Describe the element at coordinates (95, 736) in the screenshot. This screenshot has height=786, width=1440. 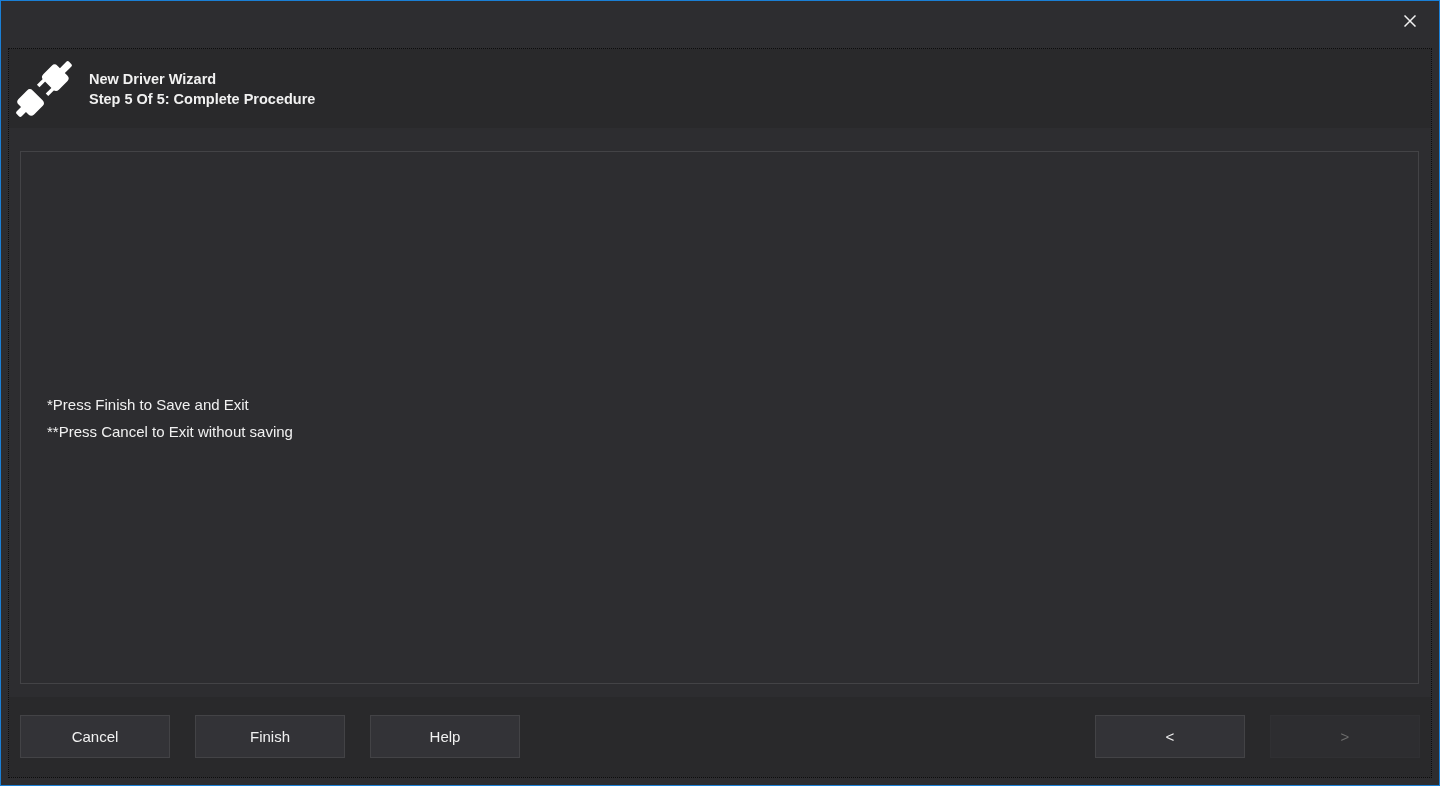
I see `wizard-button: Cancel` at that location.